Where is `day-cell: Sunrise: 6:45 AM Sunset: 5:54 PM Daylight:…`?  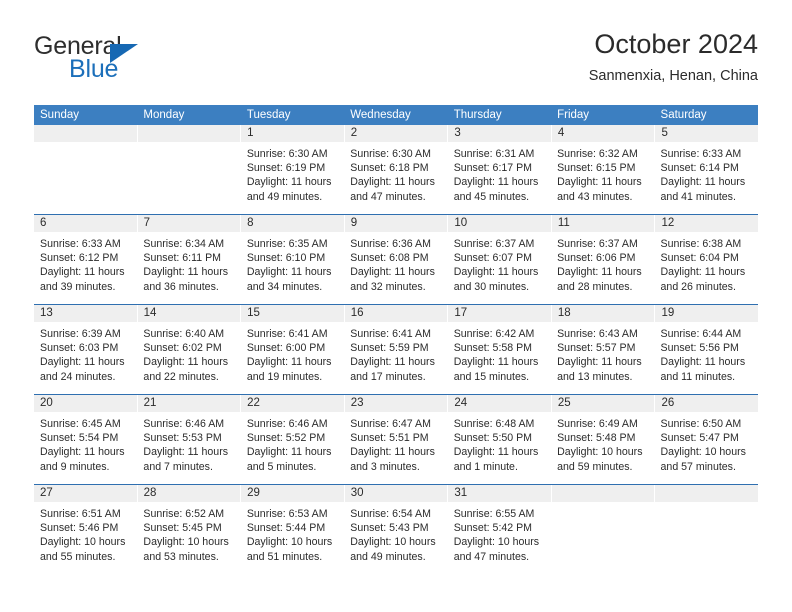 day-cell: Sunrise: 6:45 AM Sunset: 5:54 PM Daylight:… is located at coordinates (85, 448).